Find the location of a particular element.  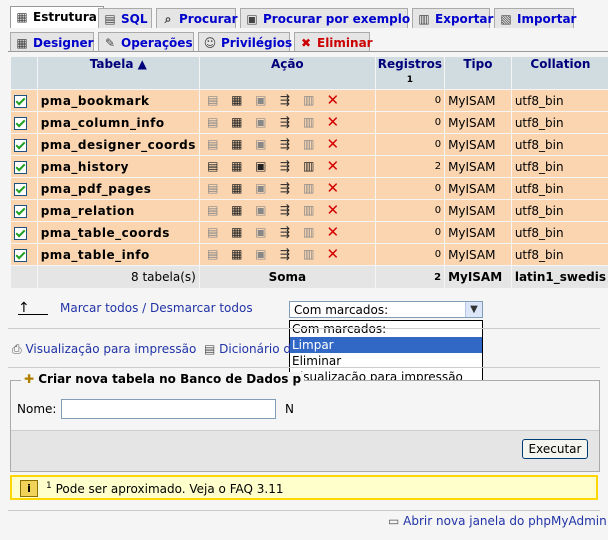

table-name: pma_designer_coords is located at coordinates (118, 144).